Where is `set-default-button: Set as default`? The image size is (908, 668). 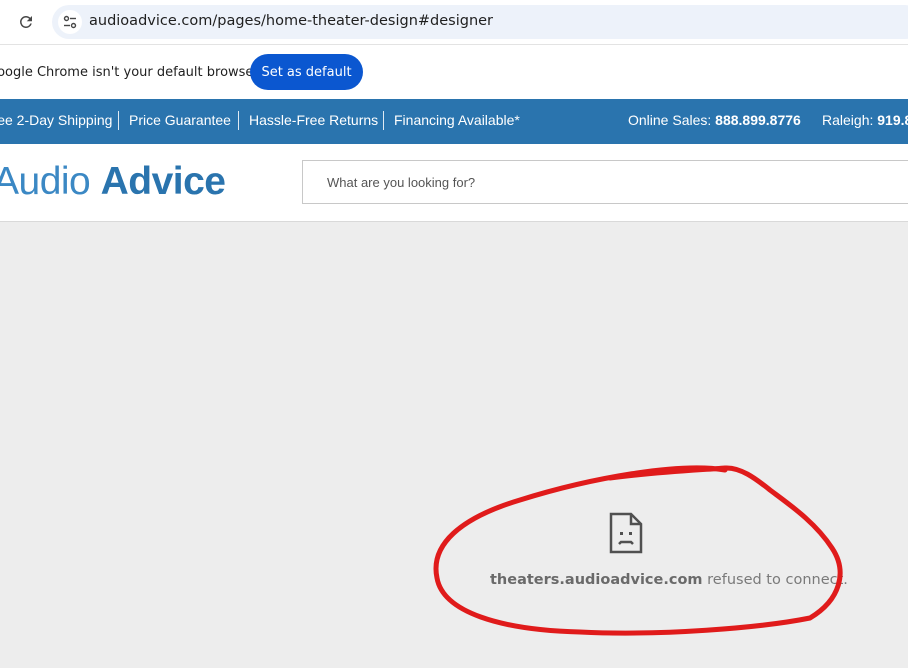 set-default-button: Set as default is located at coordinates (306, 72).